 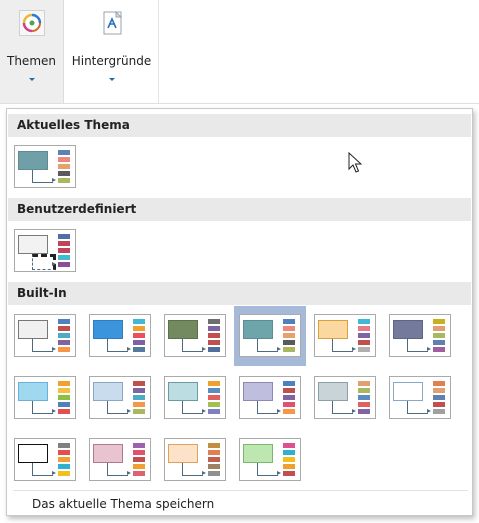 I want to click on themes-label: Themen, so click(x=31, y=61).